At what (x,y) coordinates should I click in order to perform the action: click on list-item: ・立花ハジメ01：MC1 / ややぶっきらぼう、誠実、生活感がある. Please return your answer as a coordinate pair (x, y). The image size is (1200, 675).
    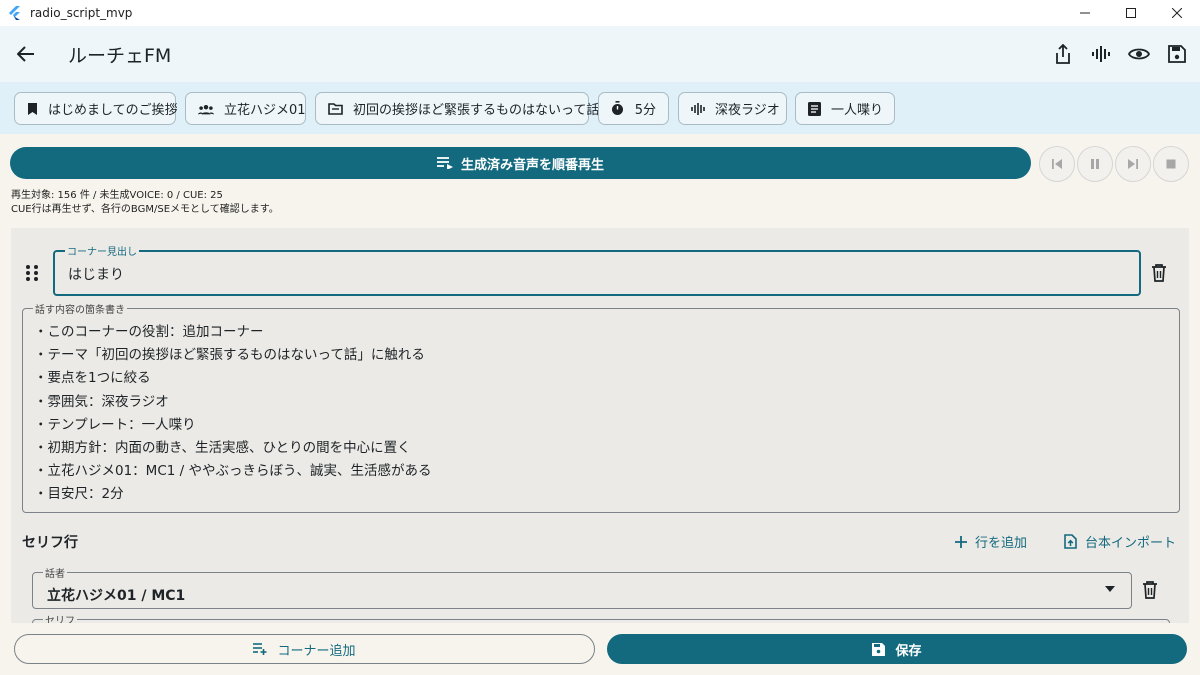
    Looking at the image, I should click on (233, 471).